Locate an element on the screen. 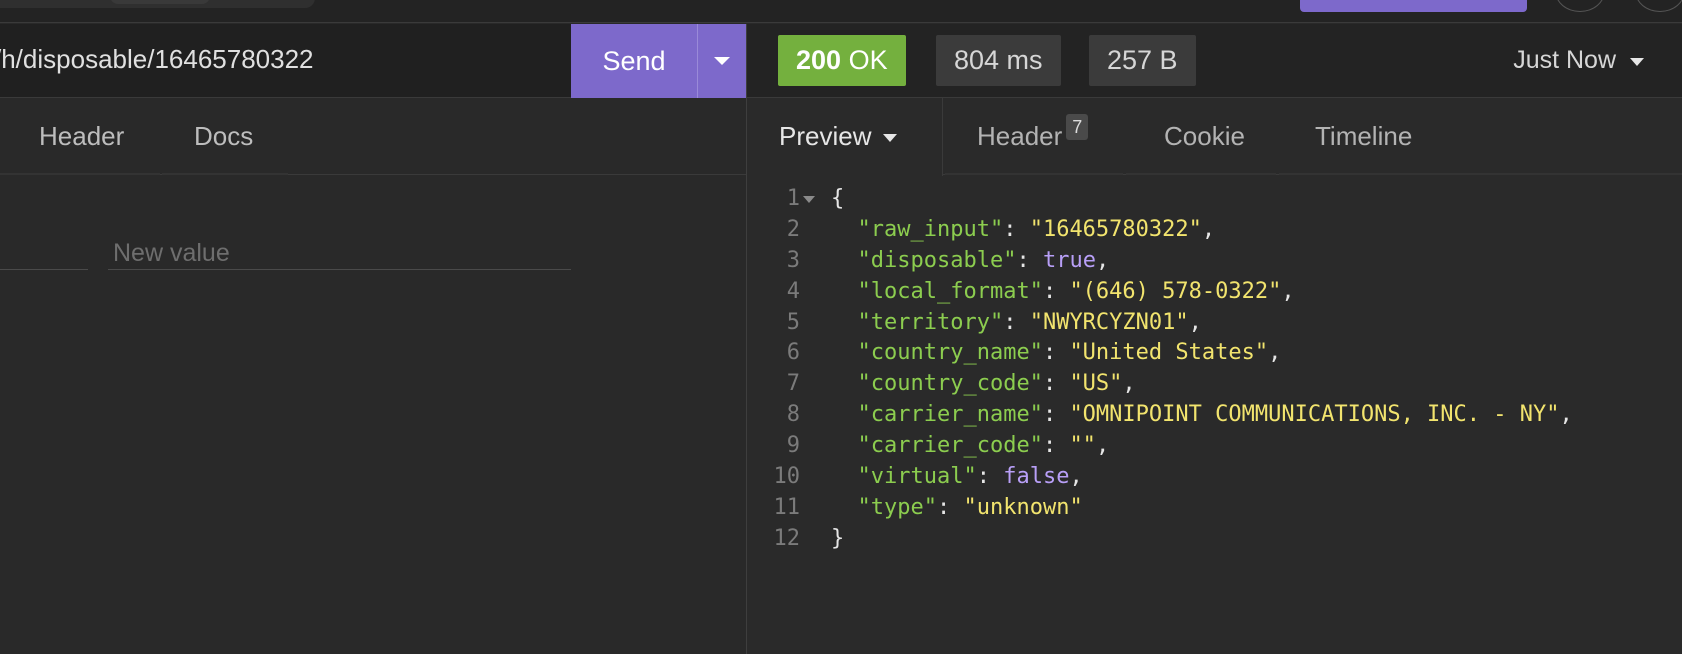 The image size is (1682, 654). history-label: Just Now is located at coordinates (1564, 60).